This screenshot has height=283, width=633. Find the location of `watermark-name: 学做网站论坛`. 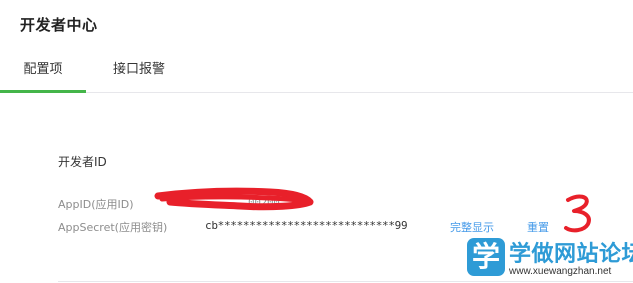

watermark-name: 学做网站论坛 is located at coordinates (571, 254).